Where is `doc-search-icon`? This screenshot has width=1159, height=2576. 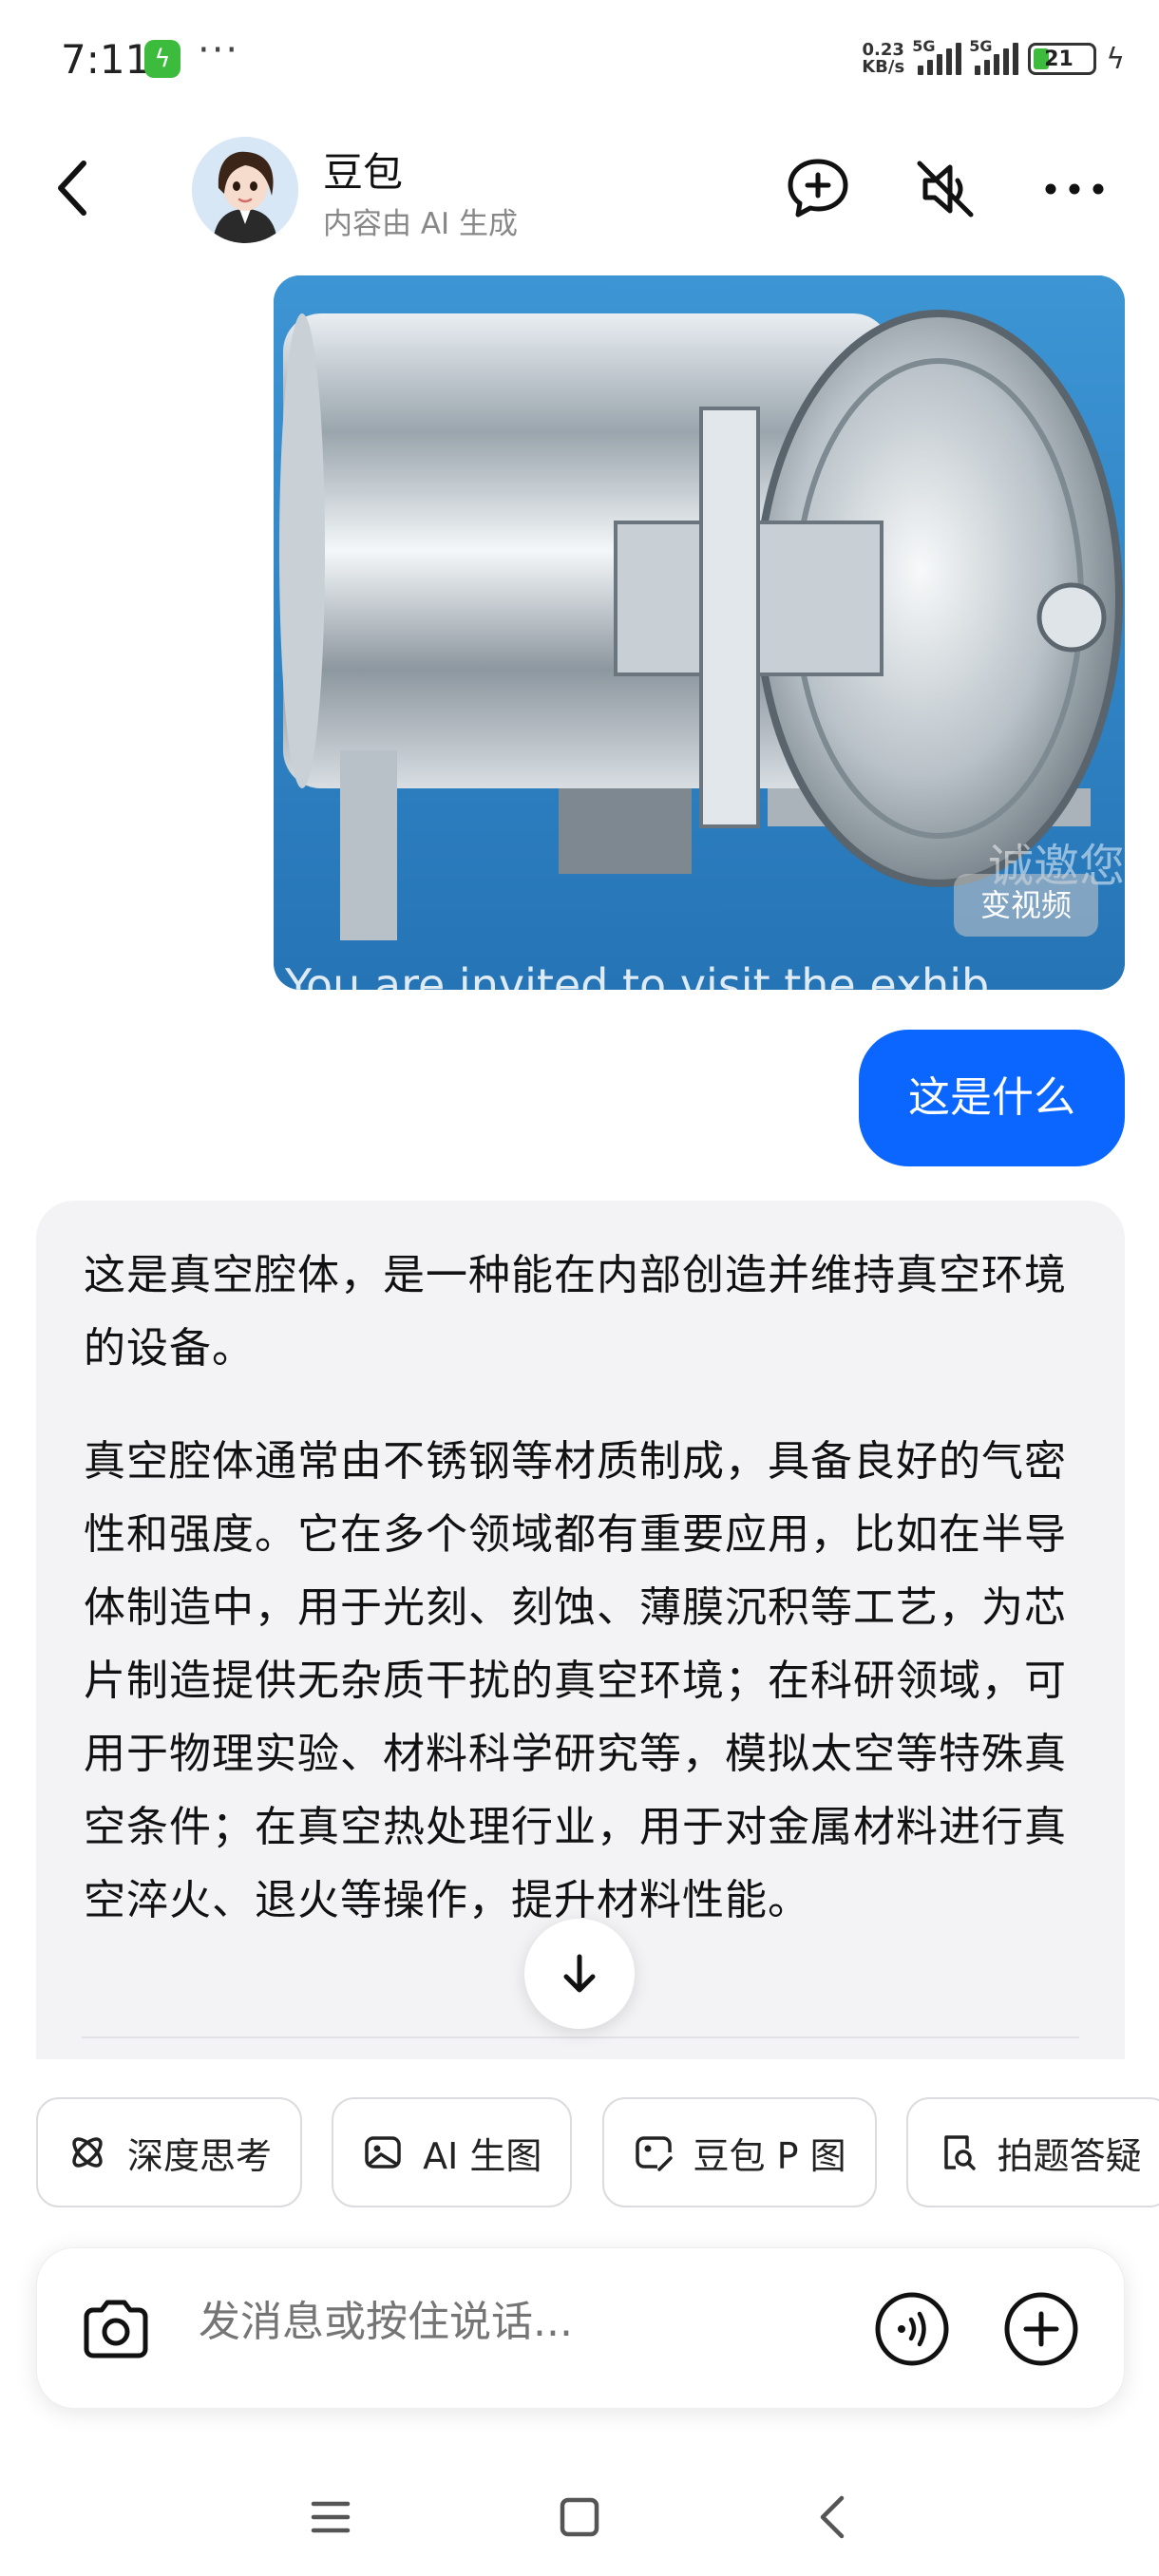
doc-search-icon is located at coordinates (959, 2152).